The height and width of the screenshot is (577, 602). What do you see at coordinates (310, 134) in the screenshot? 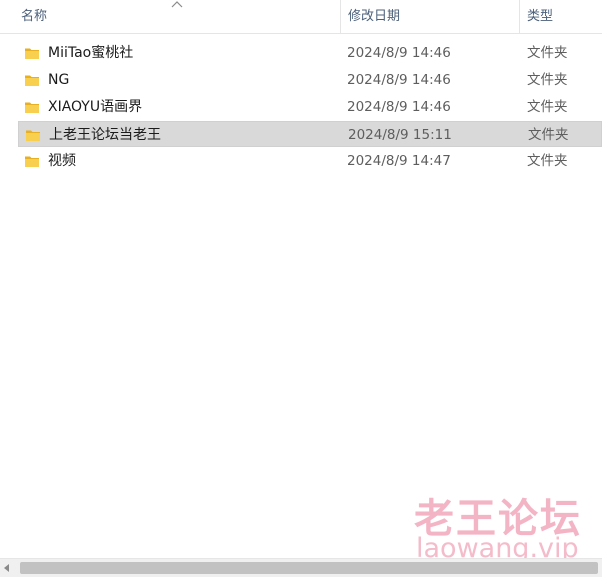
I see `file-row: 上老王论坛当老王 2024/8/9 15:11 文件夹` at bounding box center [310, 134].